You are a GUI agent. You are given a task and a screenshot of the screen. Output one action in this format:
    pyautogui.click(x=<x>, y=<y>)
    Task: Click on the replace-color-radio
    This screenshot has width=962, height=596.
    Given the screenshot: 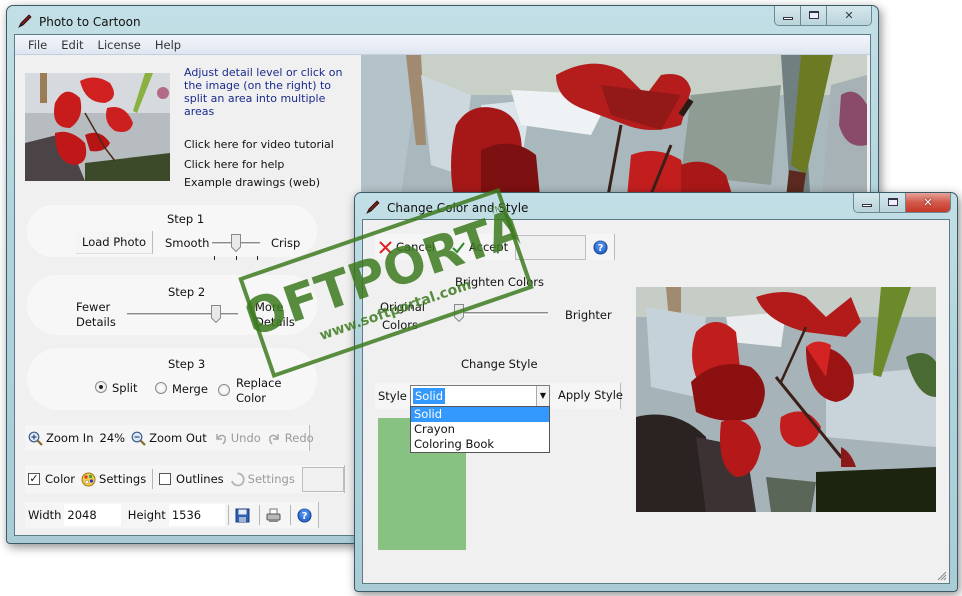 What is the action you would take?
    pyautogui.click(x=224, y=390)
    